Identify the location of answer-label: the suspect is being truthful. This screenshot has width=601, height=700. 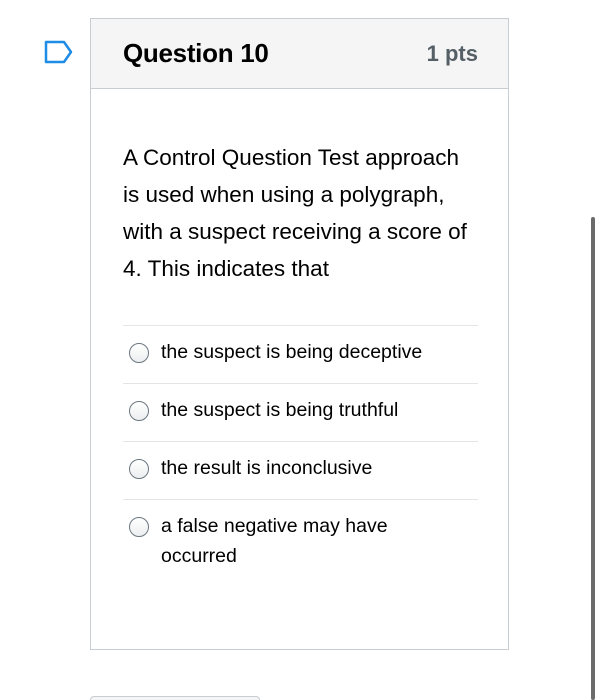
(280, 410).